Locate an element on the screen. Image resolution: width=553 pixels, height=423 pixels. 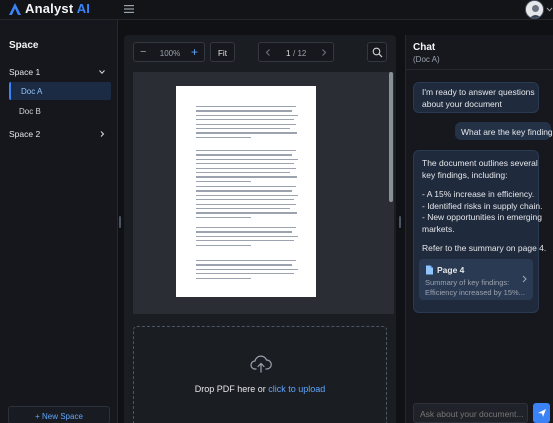
viewer-scrollbar is located at coordinates (391, 137).